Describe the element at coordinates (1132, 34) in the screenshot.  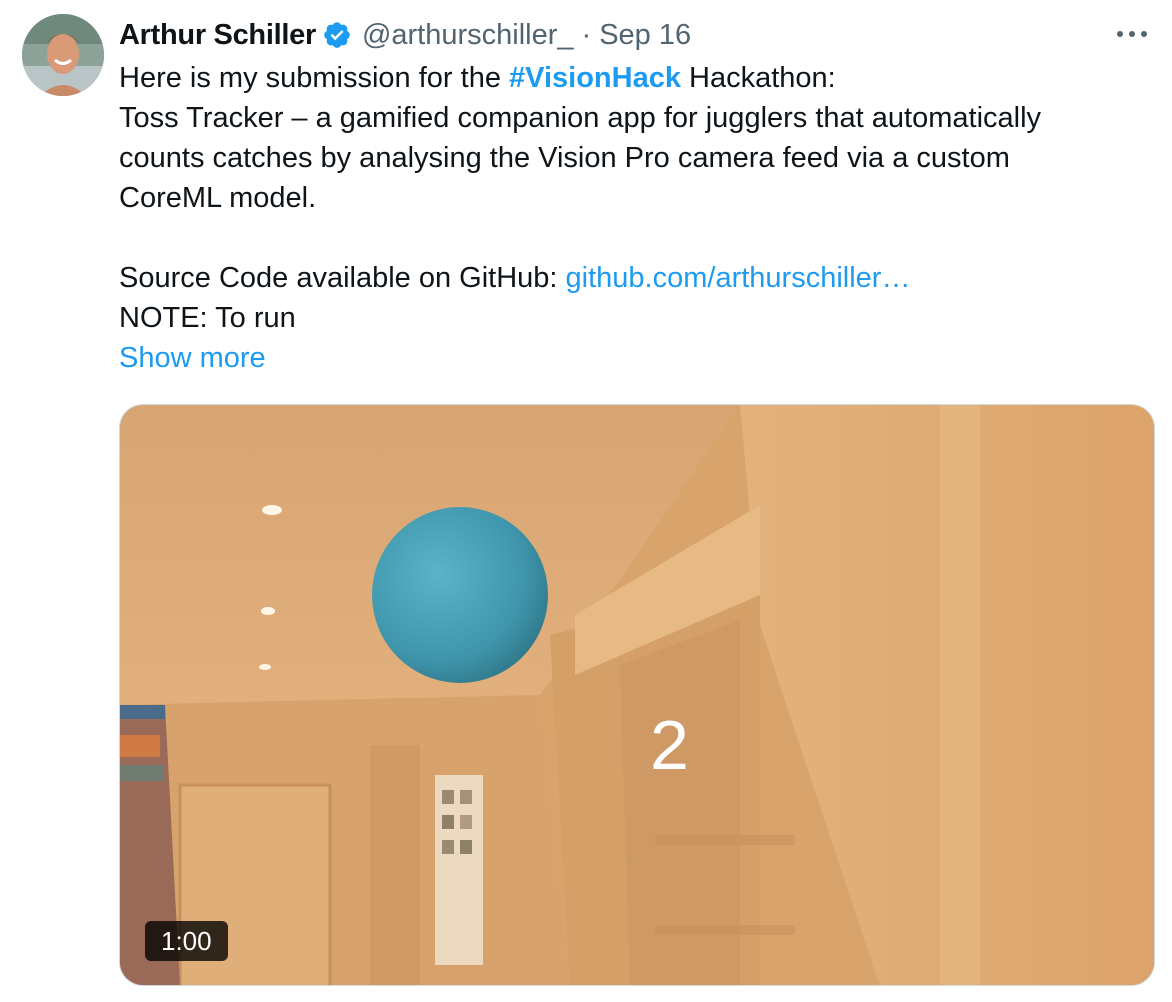
I see `more-options-icon` at that location.